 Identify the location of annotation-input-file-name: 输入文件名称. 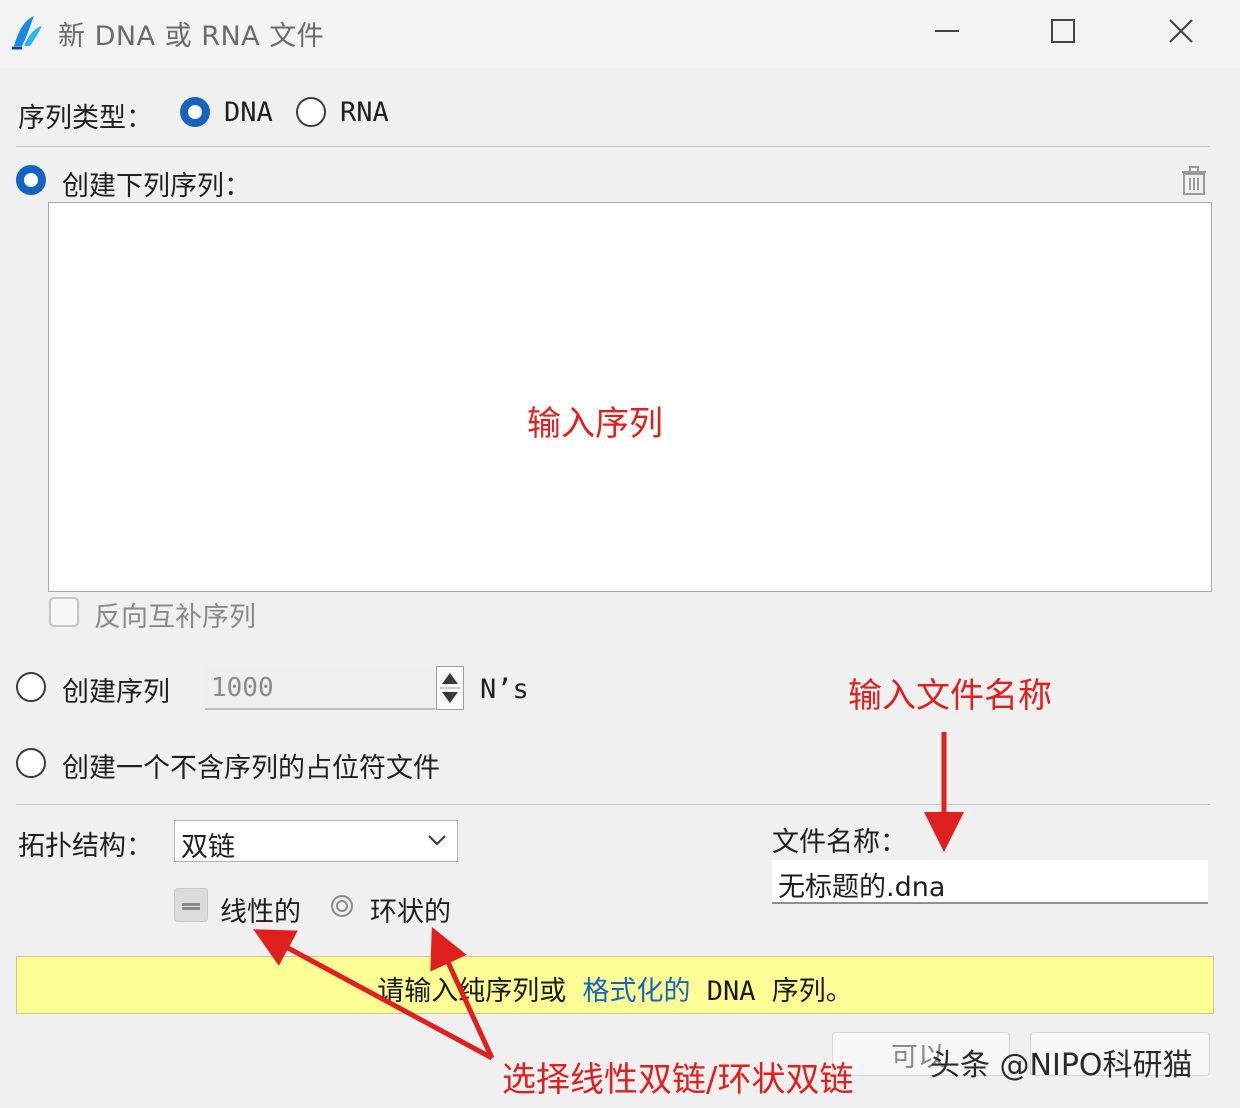
(950, 696).